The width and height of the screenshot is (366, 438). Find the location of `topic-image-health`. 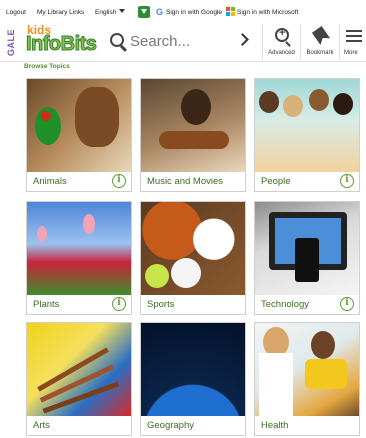

topic-image-health is located at coordinates (307, 369).